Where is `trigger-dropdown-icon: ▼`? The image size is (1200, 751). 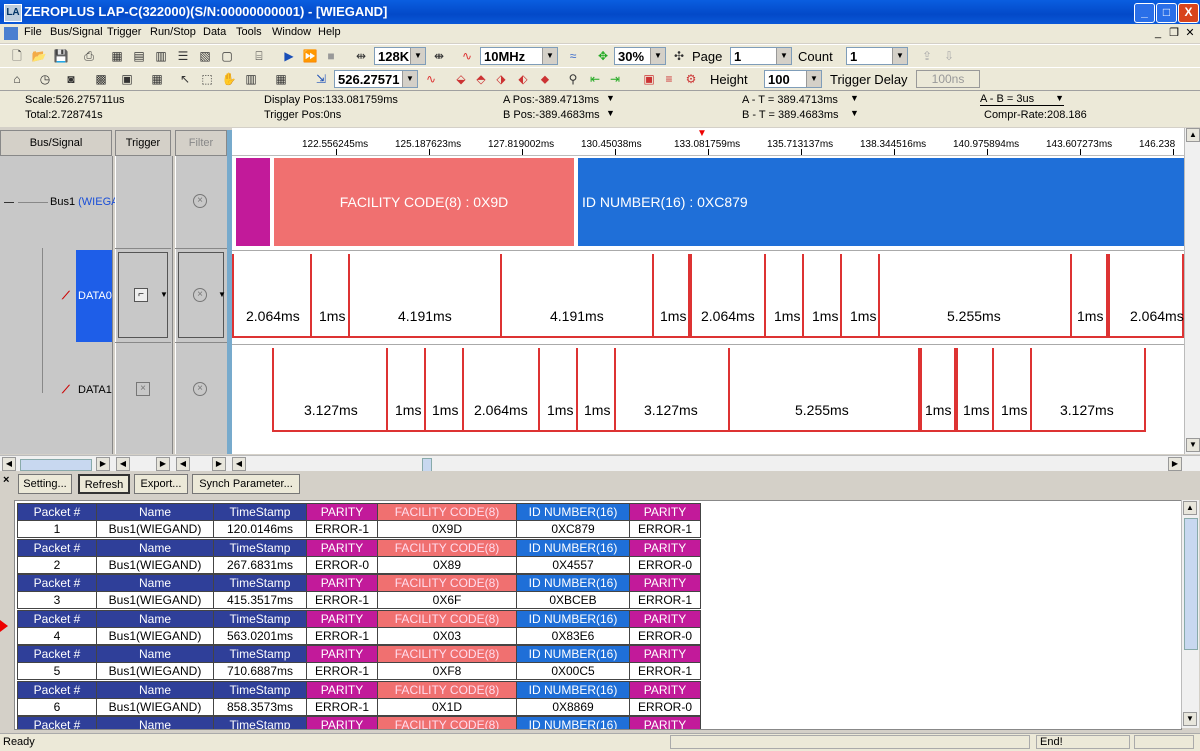 trigger-dropdown-icon: ▼ is located at coordinates (164, 294).